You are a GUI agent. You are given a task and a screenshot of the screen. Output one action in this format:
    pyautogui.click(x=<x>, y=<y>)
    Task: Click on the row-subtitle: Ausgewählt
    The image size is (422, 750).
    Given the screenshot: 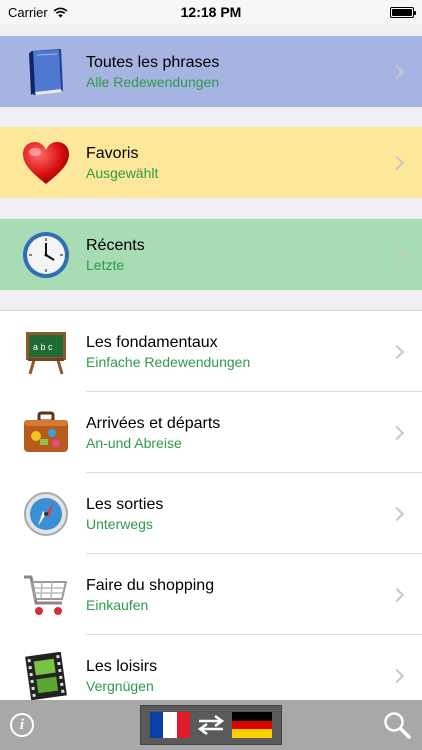 What is the action you would take?
    pyautogui.click(x=122, y=172)
    